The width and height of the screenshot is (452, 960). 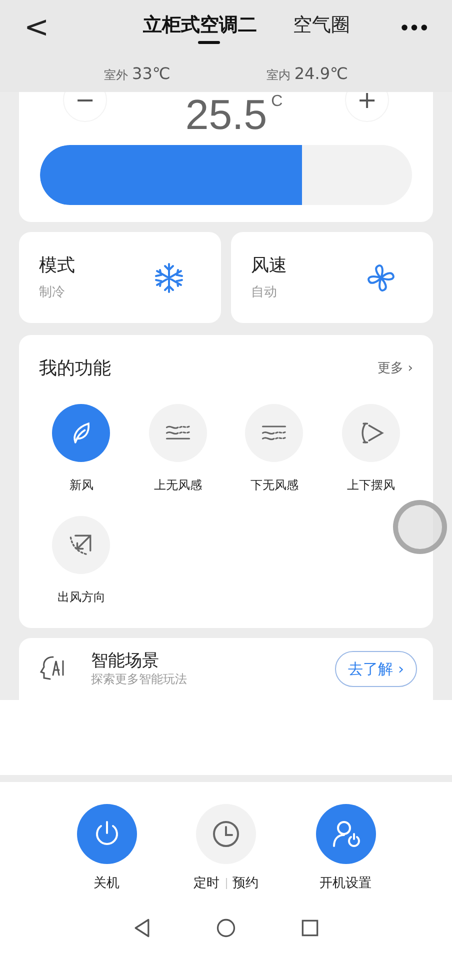 I want to click on fan-icon, so click(x=381, y=278).